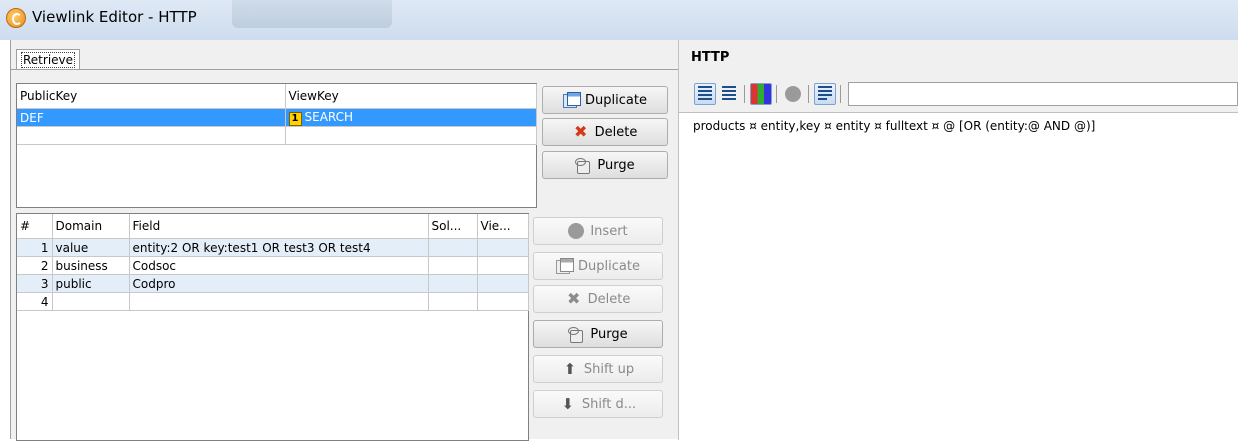  I want to click on keys-table-header: PublicKey ViewKey, so click(277, 96).